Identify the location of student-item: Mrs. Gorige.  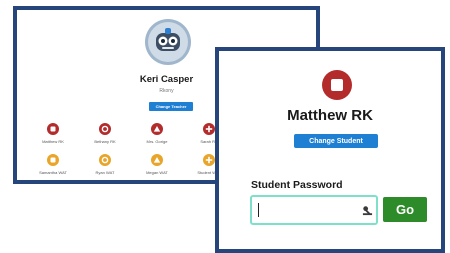
(157, 133).